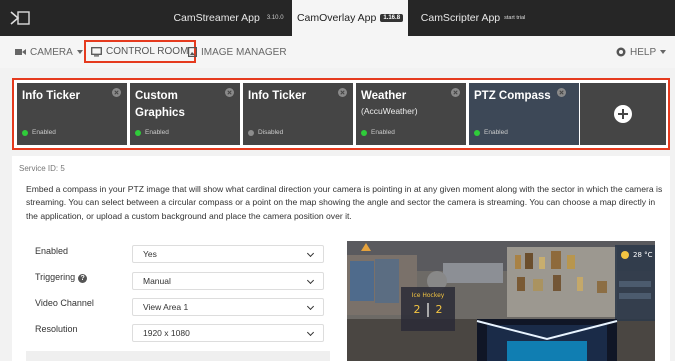  What do you see at coordinates (55, 277) in the screenshot?
I see `field-label: Triggering` at bounding box center [55, 277].